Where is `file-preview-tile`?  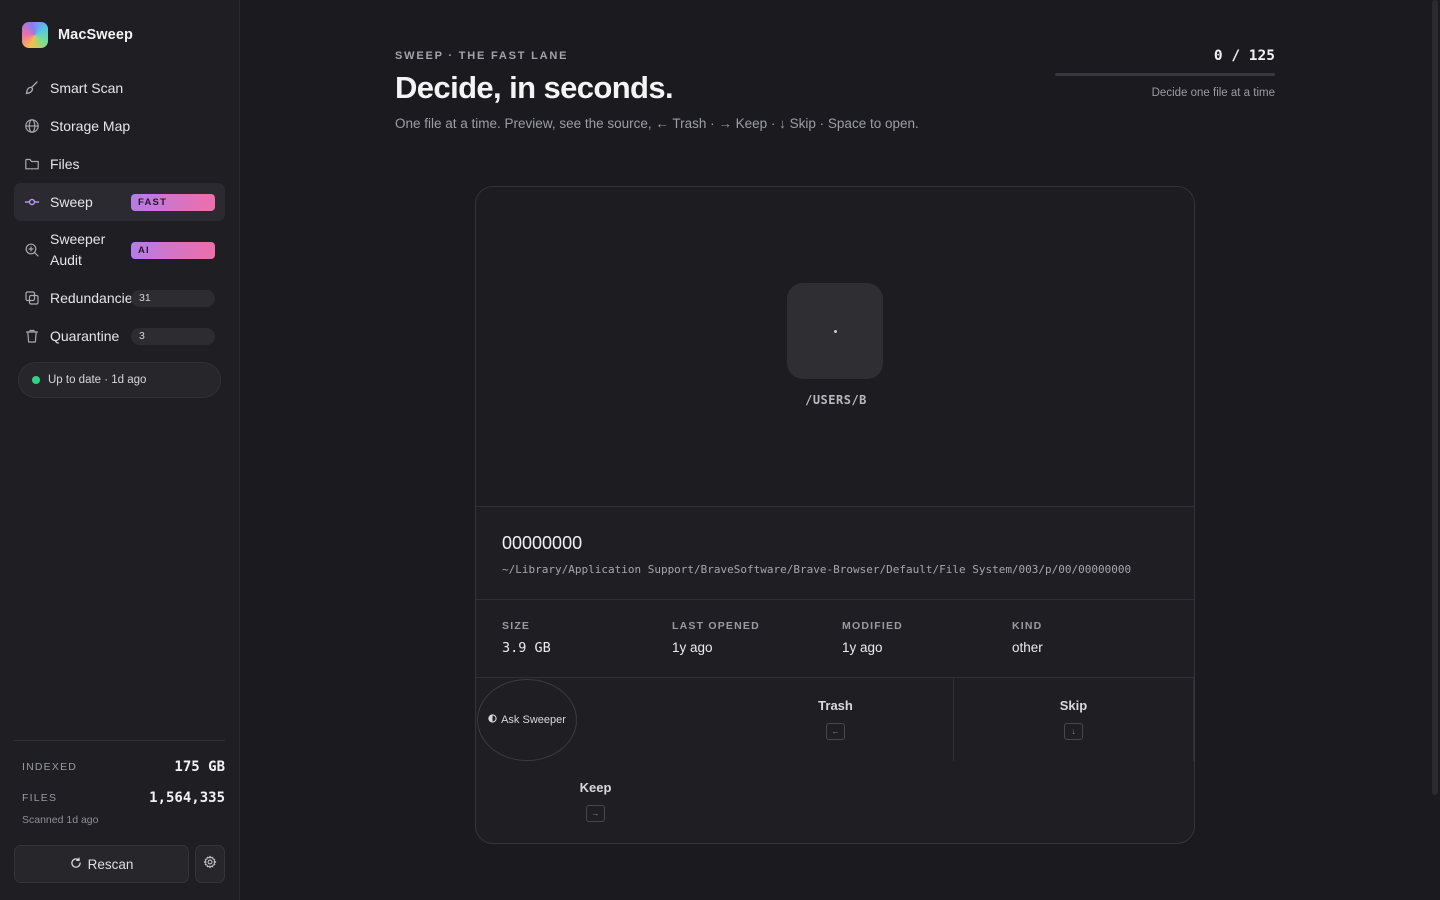 file-preview-tile is located at coordinates (835, 331).